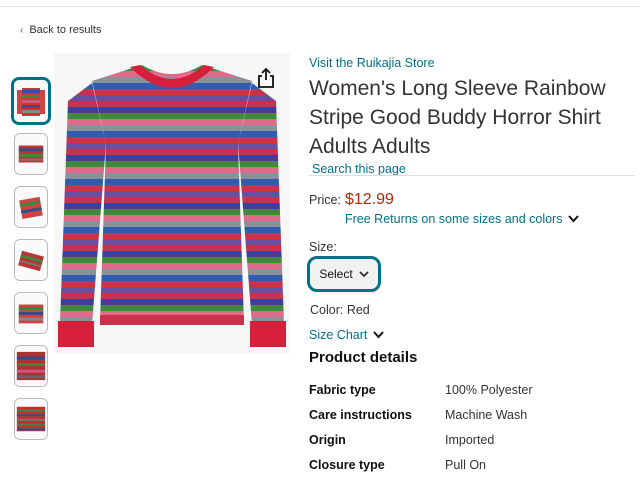 The height and width of the screenshot is (496, 640). Describe the element at coordinates (336, 274) in the screenshot. I see `size-select-value: Select` at that location.